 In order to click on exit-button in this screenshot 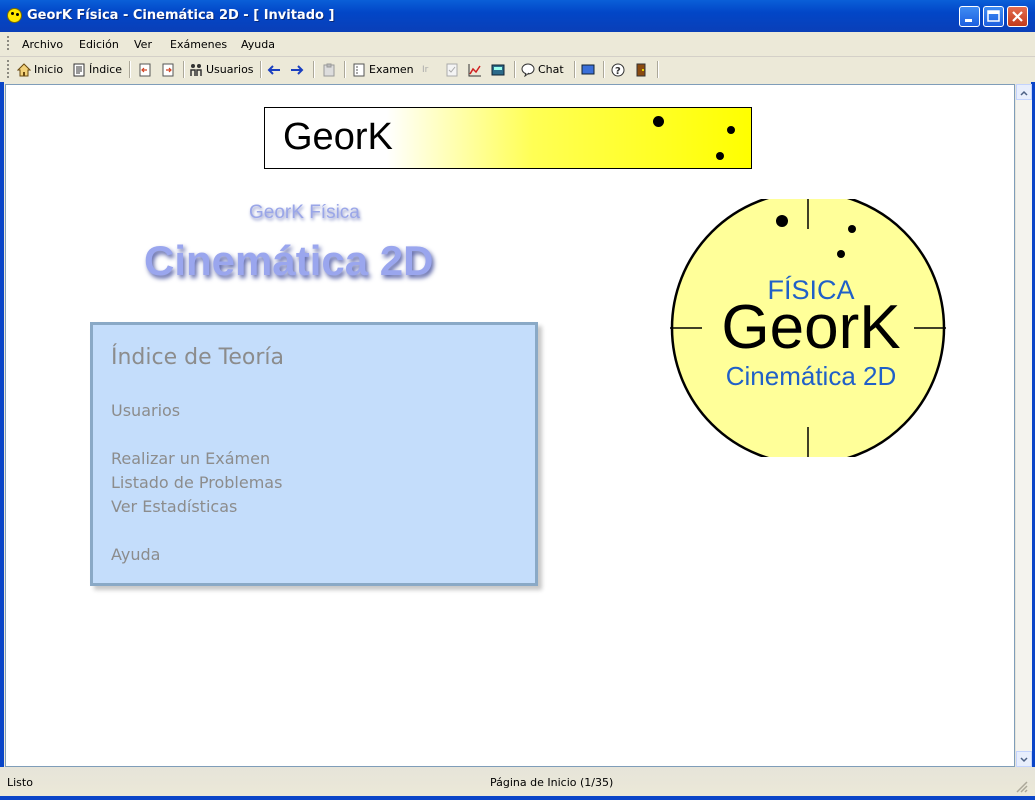, I will do `click(642, 69)`.